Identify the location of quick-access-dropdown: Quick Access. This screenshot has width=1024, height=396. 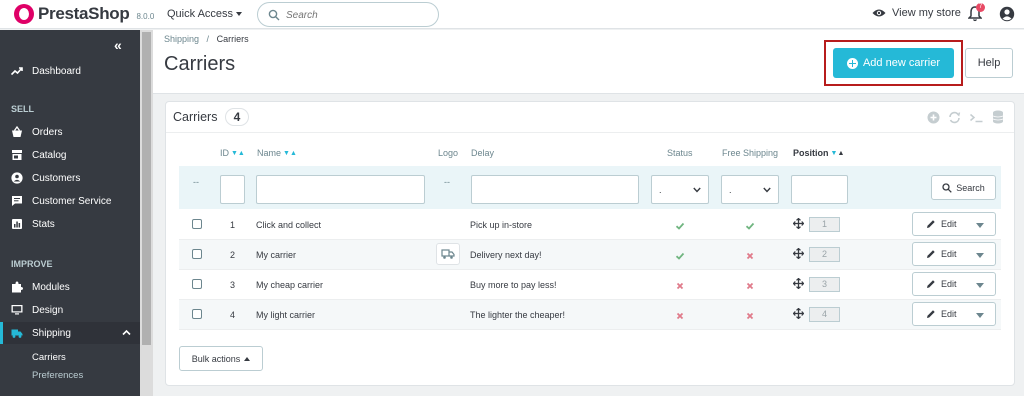
(205, 14).